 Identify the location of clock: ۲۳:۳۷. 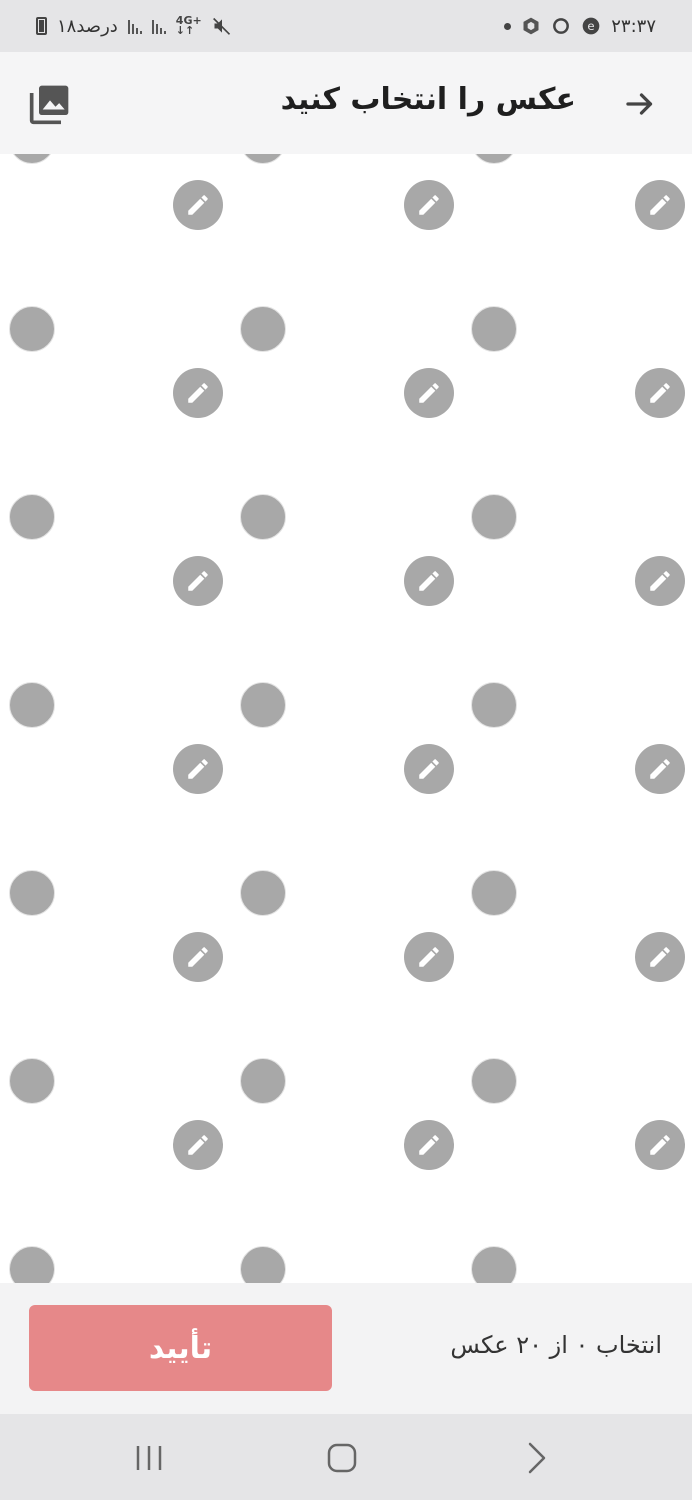
(633, 26).